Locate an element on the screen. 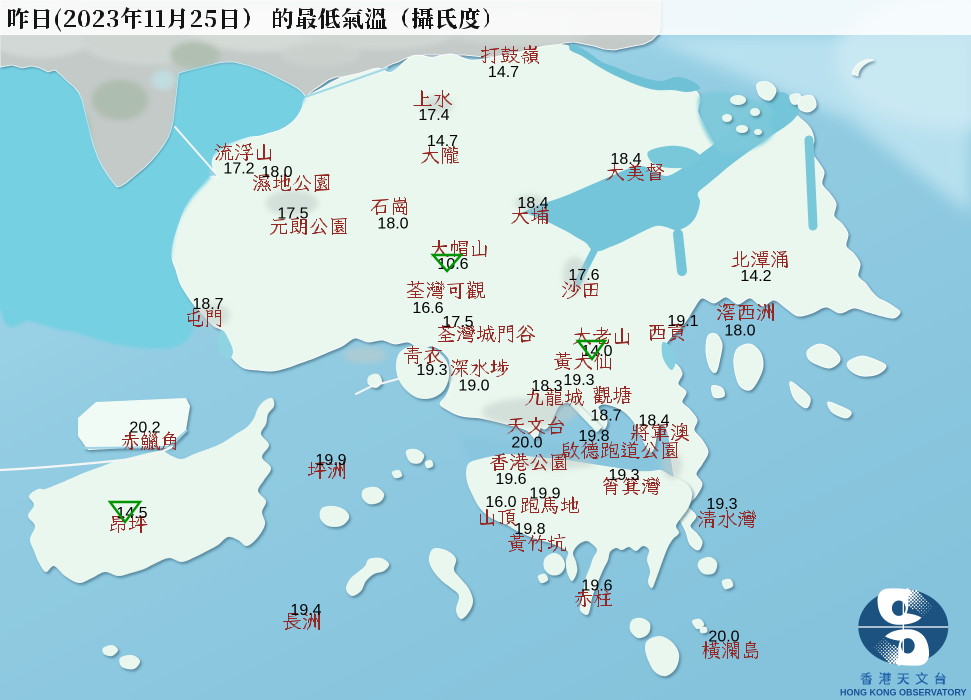  svg-text: 19.4 is located at coordinates (305, 610).